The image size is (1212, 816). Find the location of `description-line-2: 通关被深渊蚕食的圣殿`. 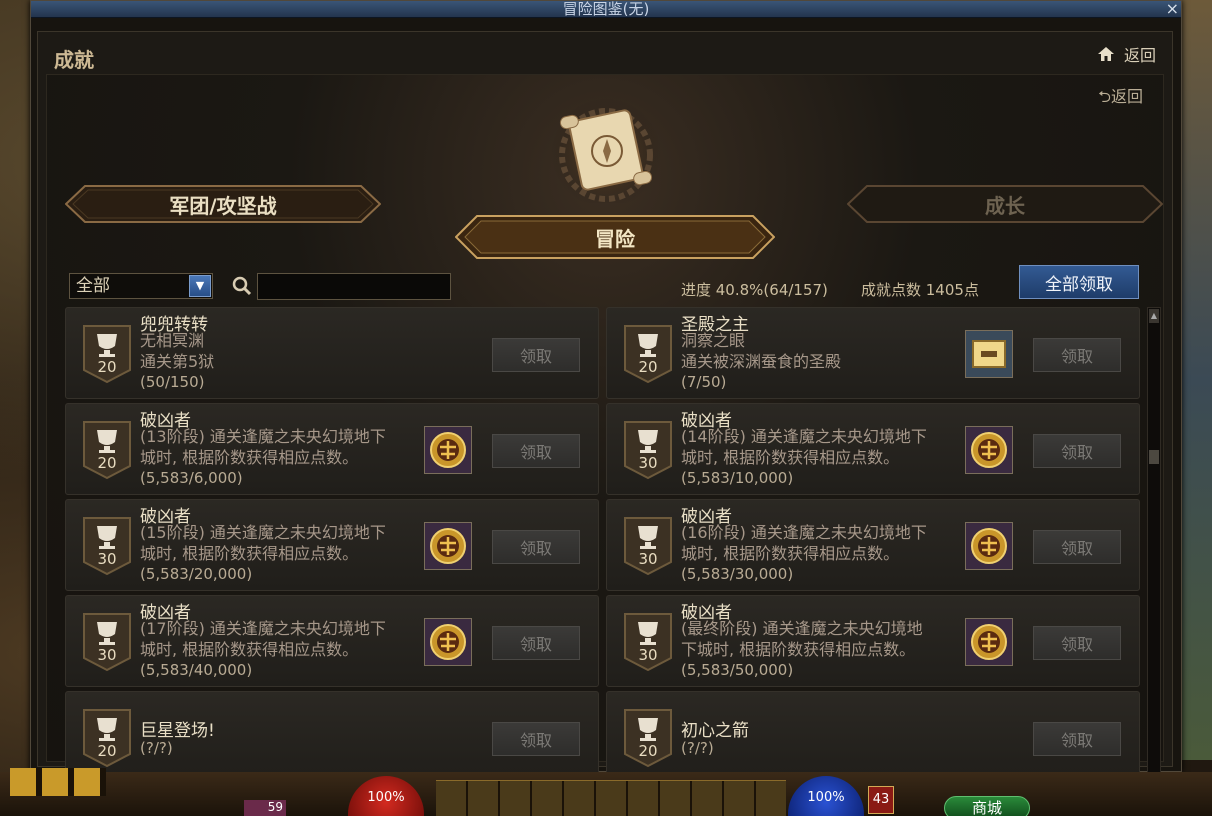

description-line-2: 通关被深渊蚕食的圣殿 is located at coordinates (761, 361).